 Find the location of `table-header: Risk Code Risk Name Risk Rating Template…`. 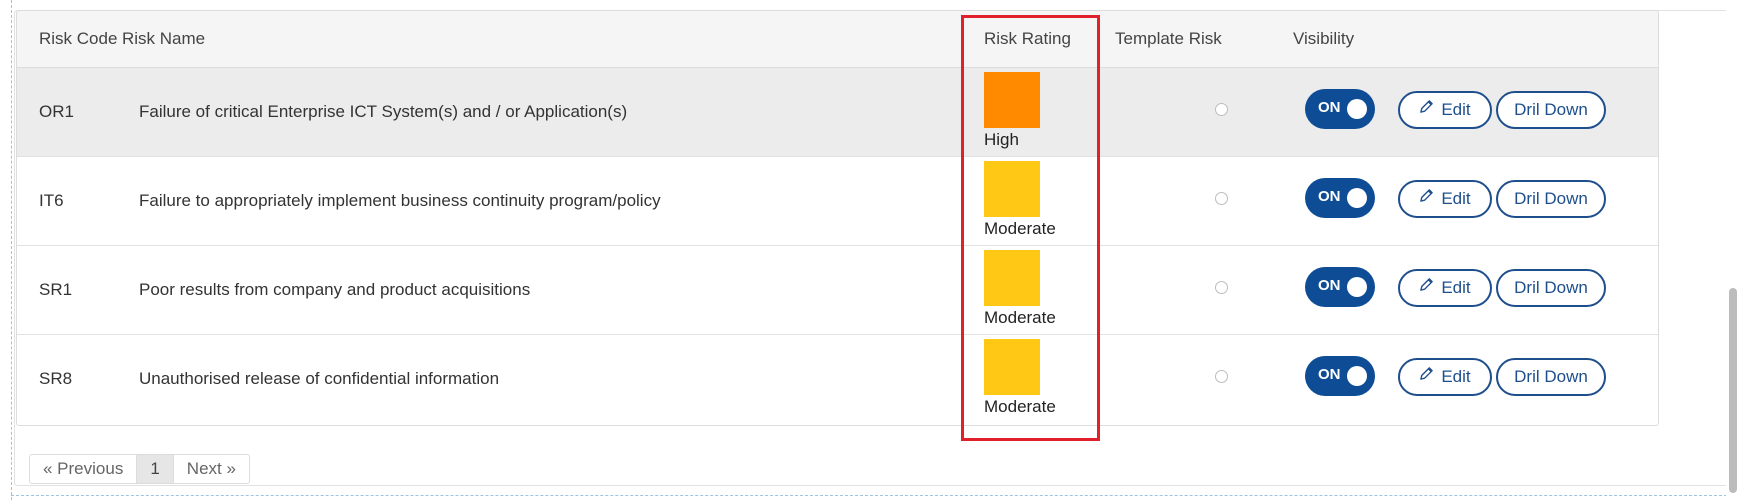

table-header: Risk Code Risk Name Risk Rating Template… is located at coordinates (837, 39).